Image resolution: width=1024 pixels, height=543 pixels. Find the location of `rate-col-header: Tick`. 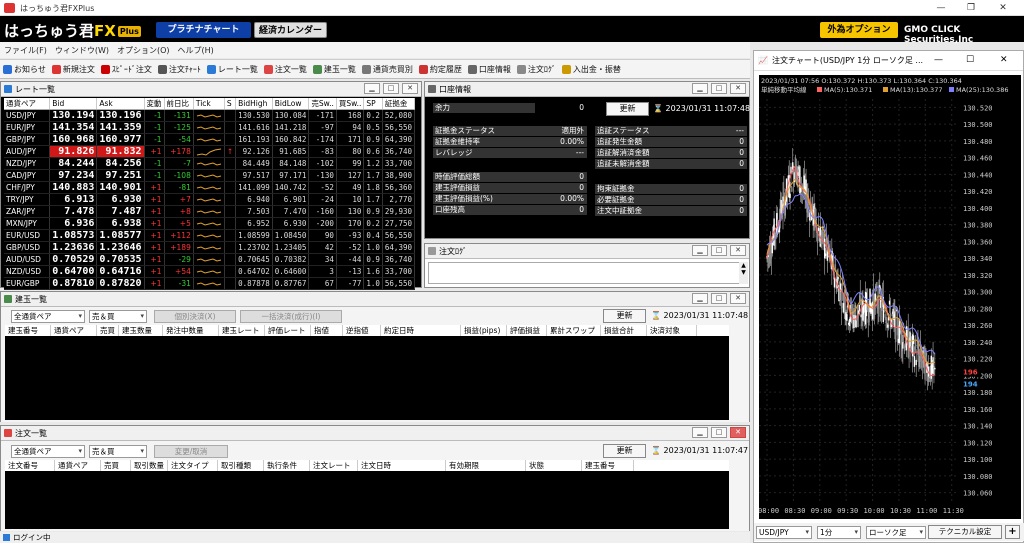

rate-col-header: Tick is located at coordinates (209, 104).